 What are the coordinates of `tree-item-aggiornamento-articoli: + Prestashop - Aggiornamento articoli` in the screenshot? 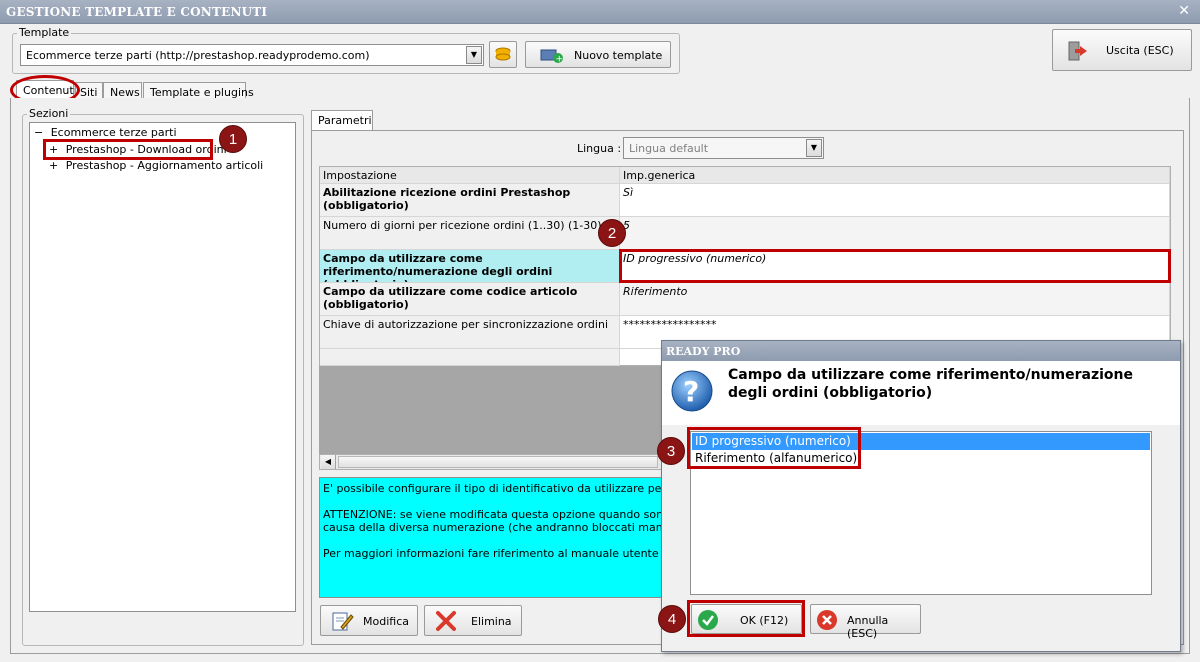 It's located at (156, 165).